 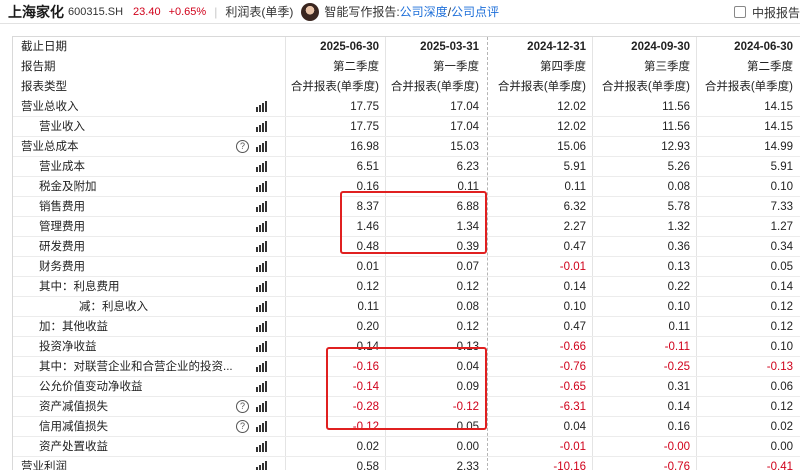 I want to click on value-cell: 0.13, so click(x=678, y=267).